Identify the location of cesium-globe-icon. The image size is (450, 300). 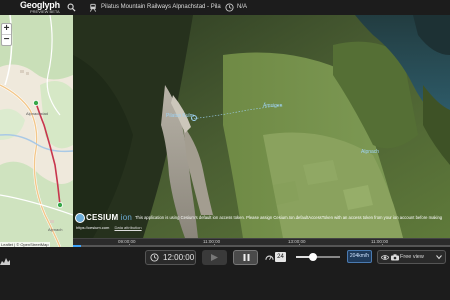
(80, 218).